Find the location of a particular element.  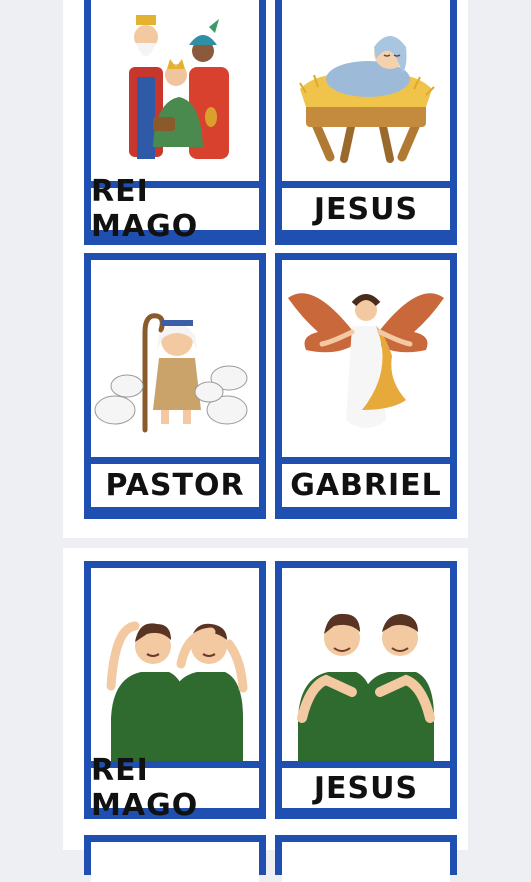

angel-icon is located at coordinates (366, 360).